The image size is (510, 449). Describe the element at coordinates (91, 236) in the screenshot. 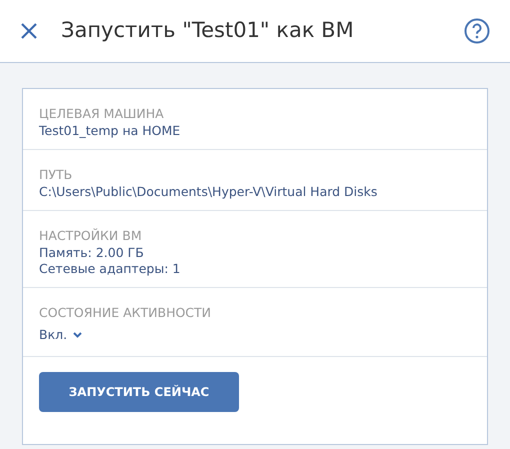

I see `field-label: НАСТРОЙКИ ВМ` at that location.